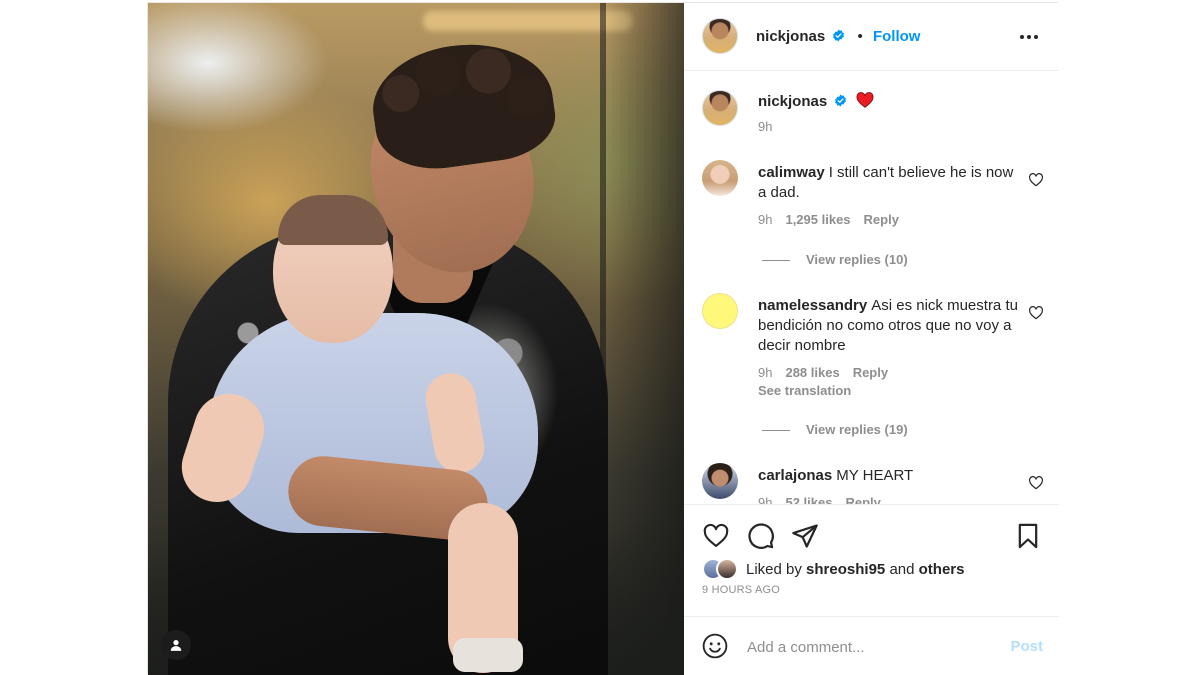 This screenshot has height=675, width=1200. What do you see at coordinates (1026, 646) in the screenshot?
I see `post-comment-button: Post` at bounding box center [1026, 646].